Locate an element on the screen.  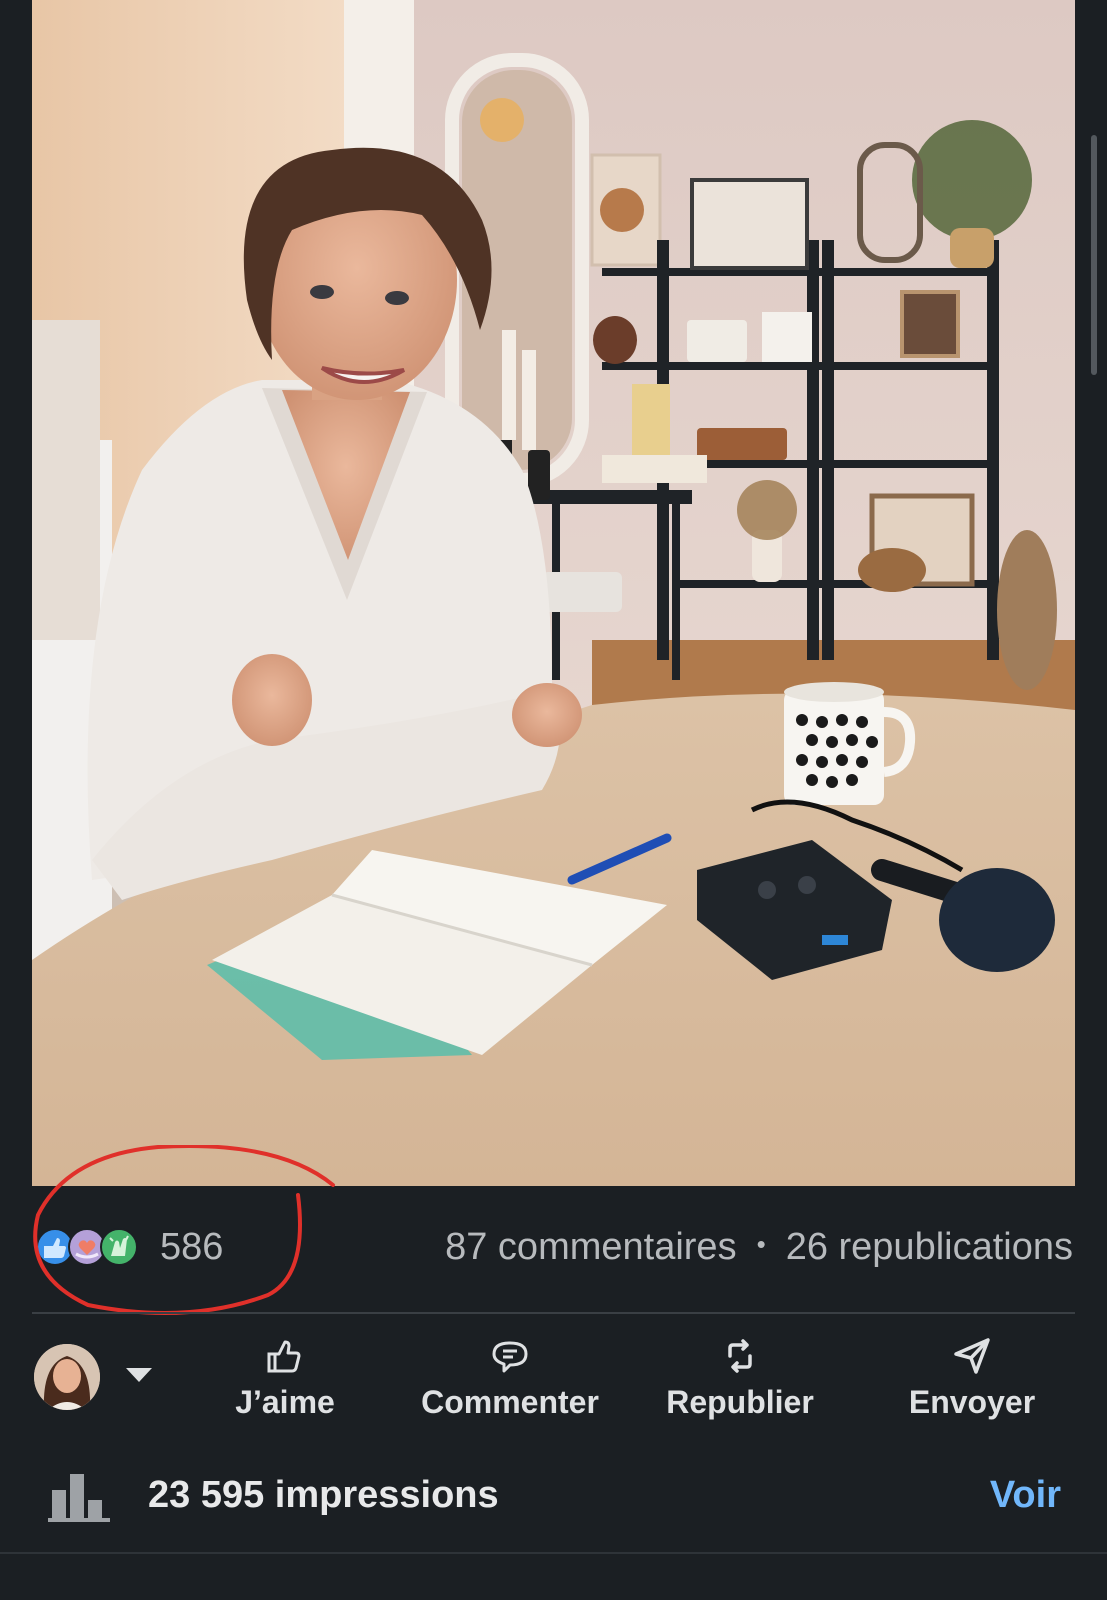
repost-count: 26 republications is located at coordinates (929, 1247).